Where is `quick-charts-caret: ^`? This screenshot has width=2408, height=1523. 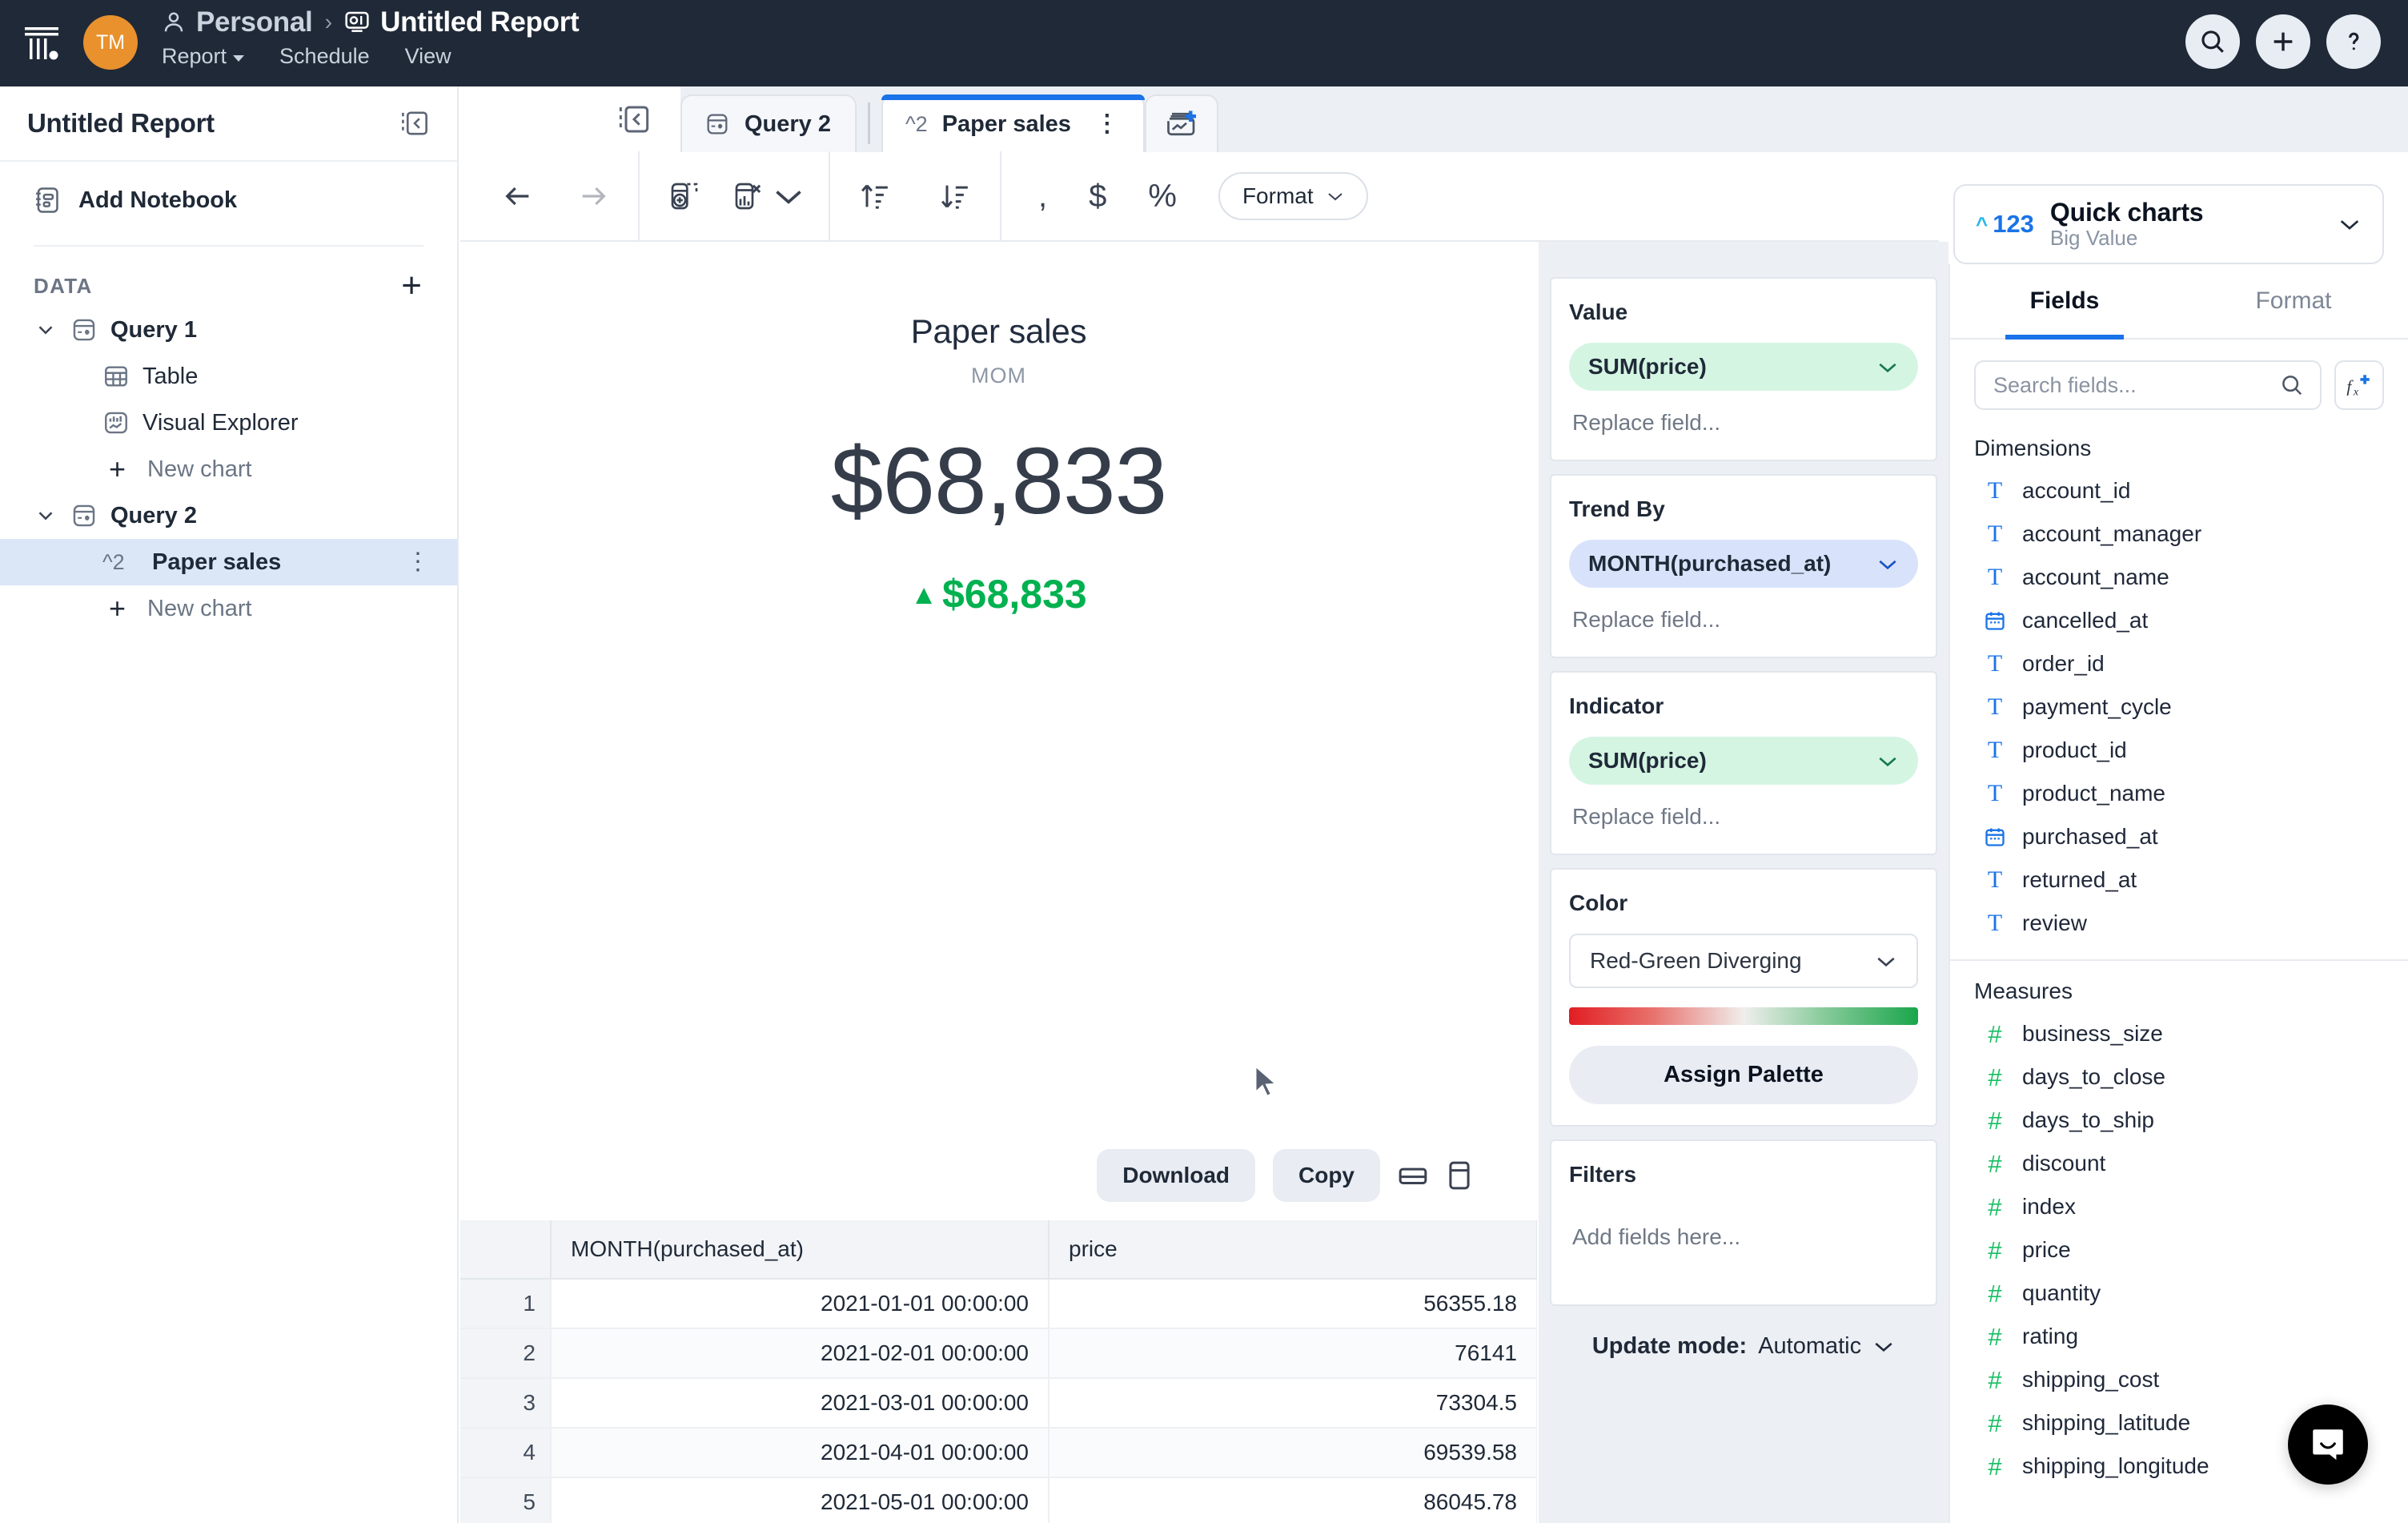 quick-charts-caret: ^ is located at coordinates (1982, 223).